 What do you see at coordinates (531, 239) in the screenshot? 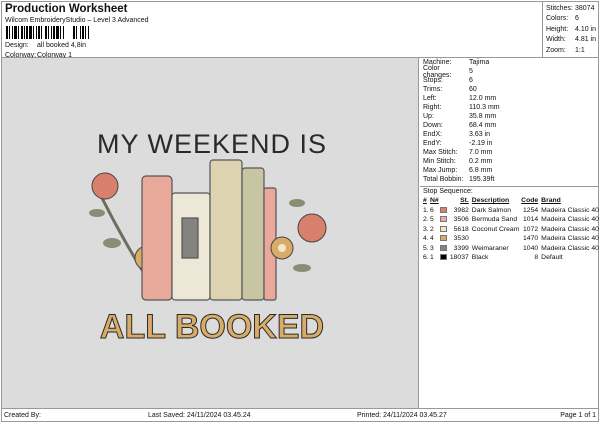
I see `thread-code: 1470` at bounding box center [531, 239].